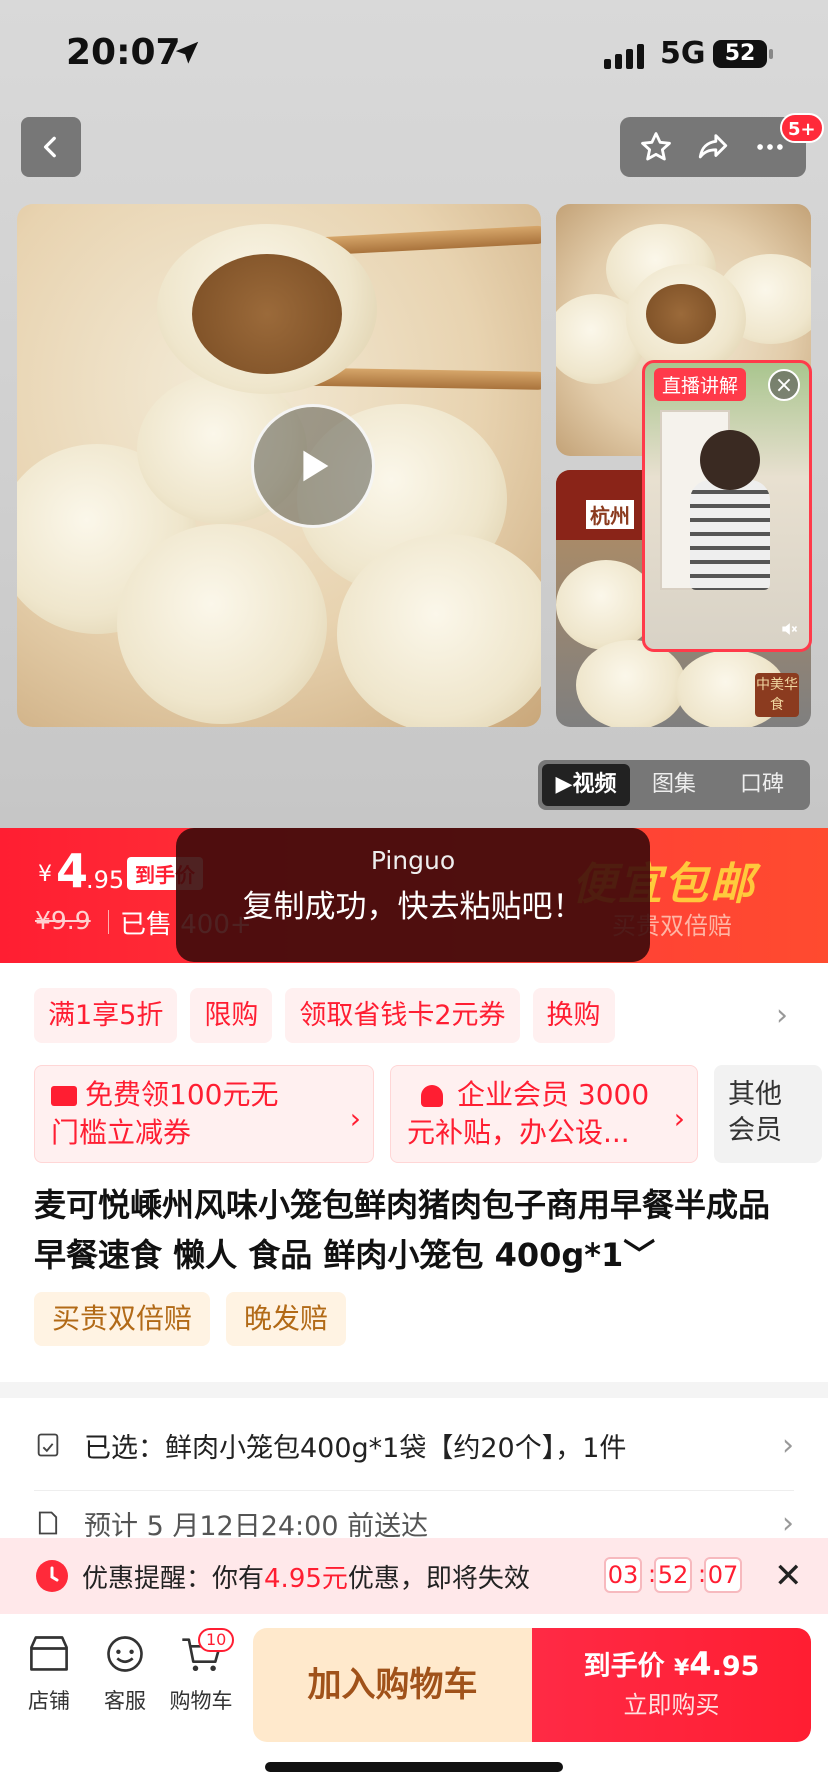 This screenshot has width=828, height=1792. I want to click on store-label: 店铺, so click(49, 1701).